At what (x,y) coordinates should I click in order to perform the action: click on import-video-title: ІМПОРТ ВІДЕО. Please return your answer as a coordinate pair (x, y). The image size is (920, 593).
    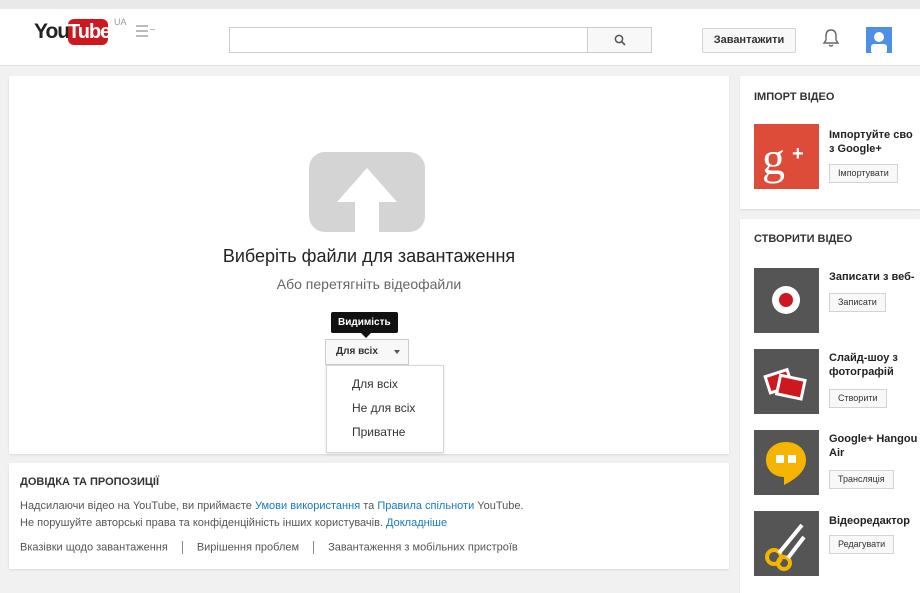
    Looking at the image, I should click on (794, 97).